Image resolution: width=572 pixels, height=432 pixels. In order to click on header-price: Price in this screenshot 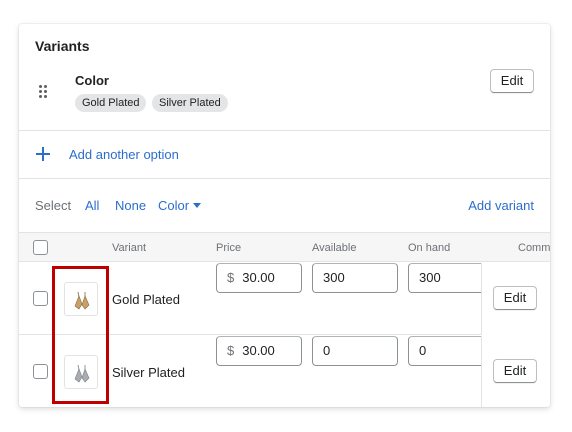, I will do `click(229, 248)`.